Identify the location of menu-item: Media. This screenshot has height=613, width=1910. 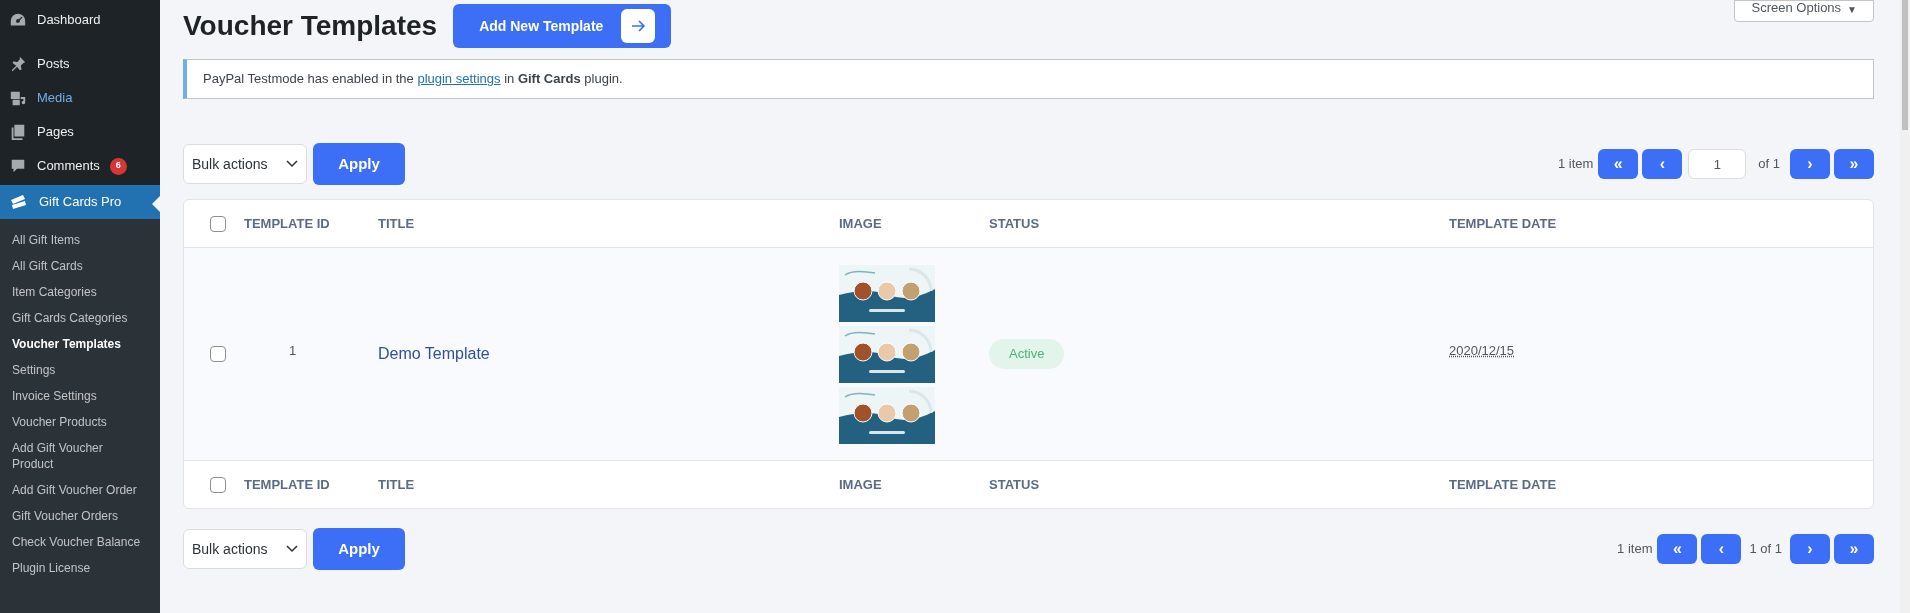
(80, 98).